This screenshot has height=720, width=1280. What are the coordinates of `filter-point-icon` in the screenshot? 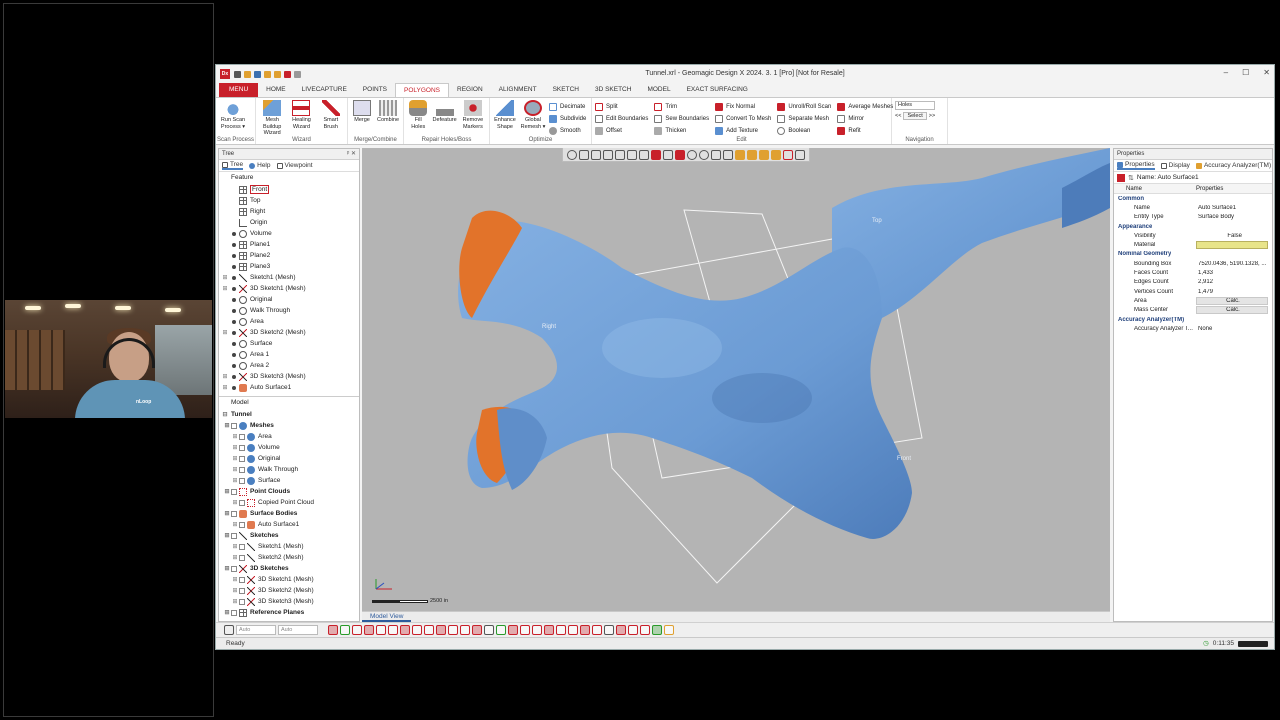 It's located at (740, 155).